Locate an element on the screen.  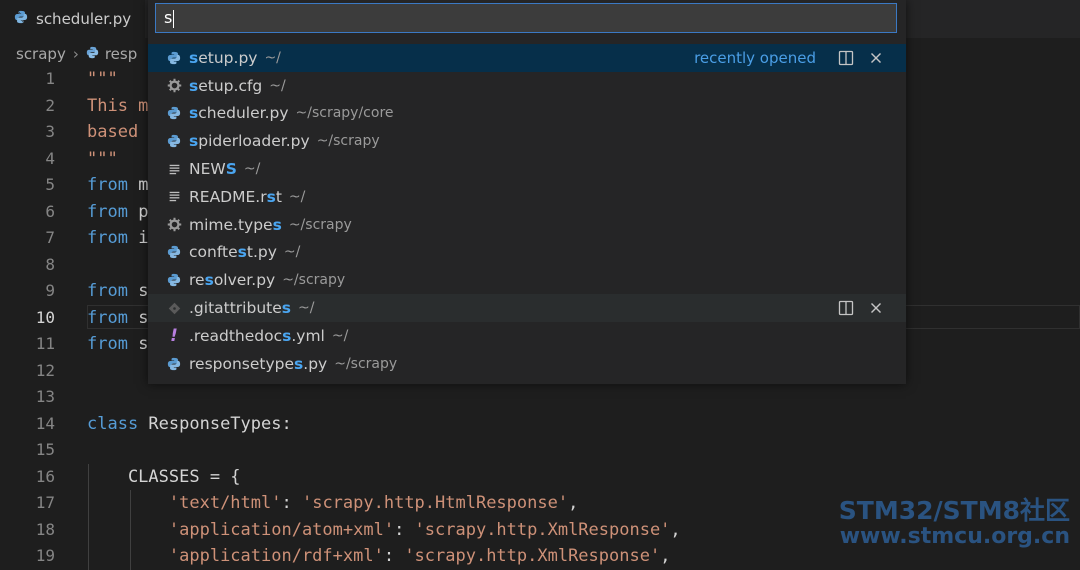
file-name: setup.py is located at coordinates (223, 58).